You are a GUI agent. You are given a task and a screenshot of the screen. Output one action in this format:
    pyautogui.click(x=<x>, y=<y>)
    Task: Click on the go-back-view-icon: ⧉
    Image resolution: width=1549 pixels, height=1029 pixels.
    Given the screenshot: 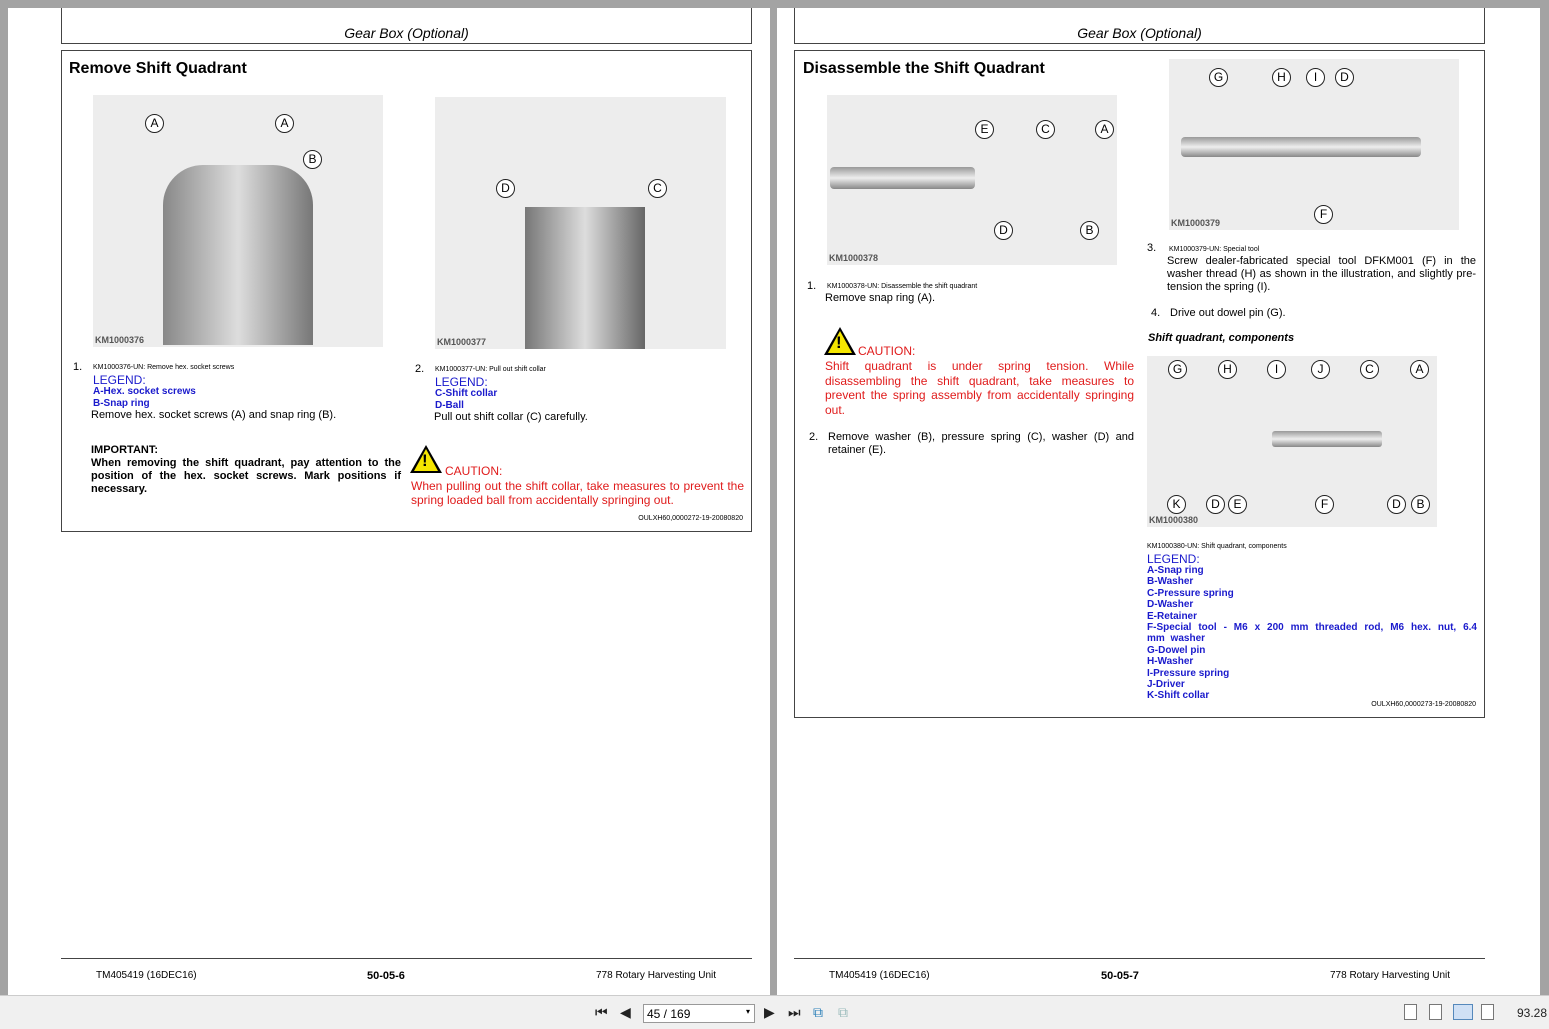 What is the action you would take?
    pyautogui.click(x=818, y=1012)
    